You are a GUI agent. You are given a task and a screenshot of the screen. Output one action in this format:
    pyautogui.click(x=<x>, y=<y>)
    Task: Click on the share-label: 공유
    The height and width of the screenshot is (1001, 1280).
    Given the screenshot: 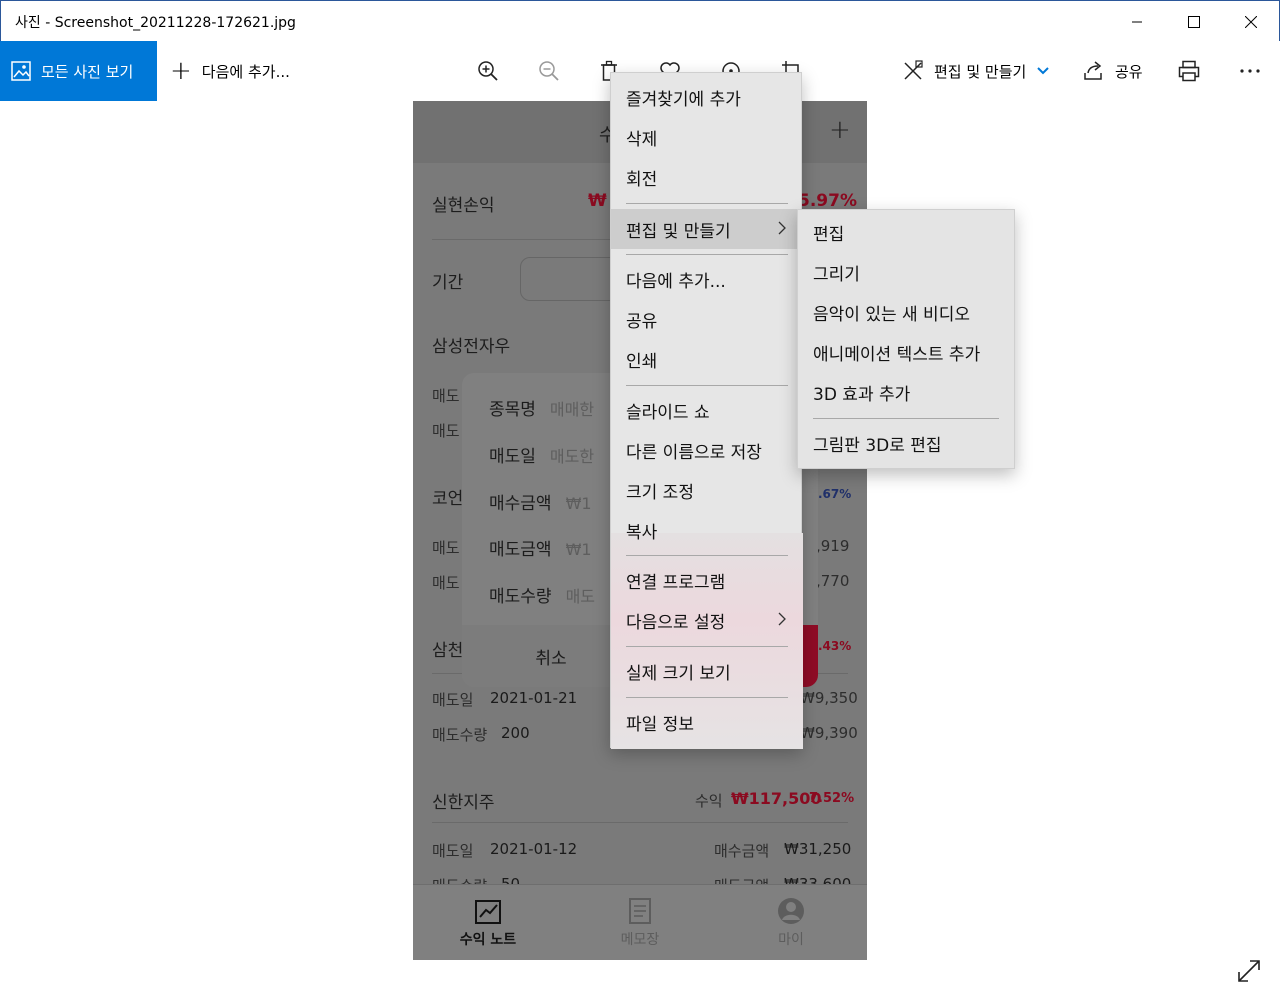 What is the action you would take?
    pyautogui.click(x=1129, y=71)
    